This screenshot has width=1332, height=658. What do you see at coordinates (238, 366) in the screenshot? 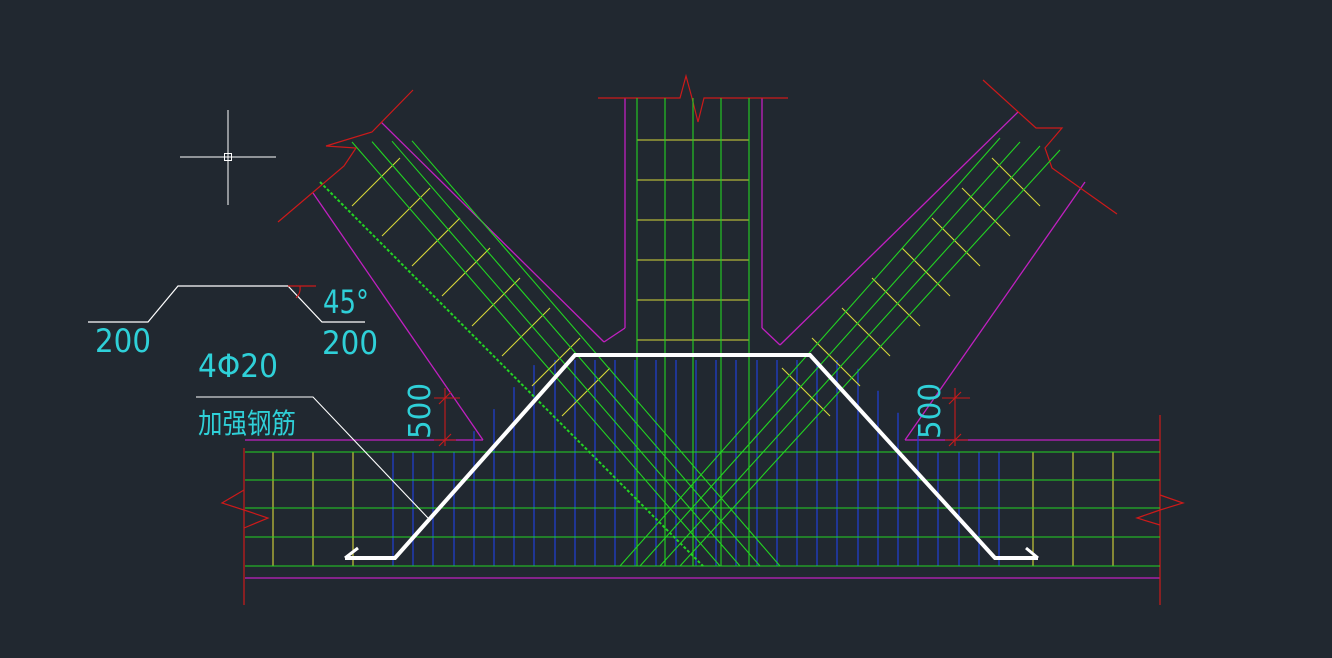
I see `callout-bar-spec: 4Φ20` at bounding box center [238, 366].